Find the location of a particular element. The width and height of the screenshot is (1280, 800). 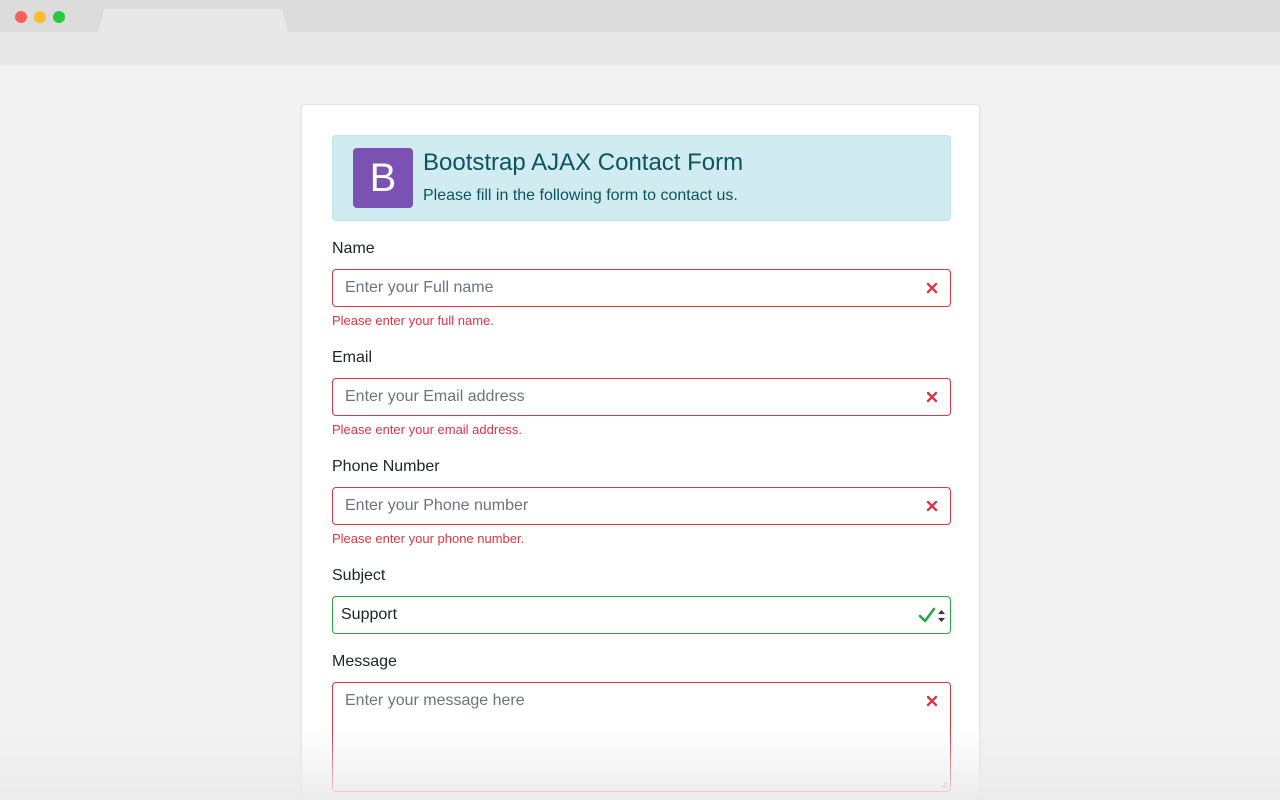

browser-titlebar is located at coordinates (640, 16).